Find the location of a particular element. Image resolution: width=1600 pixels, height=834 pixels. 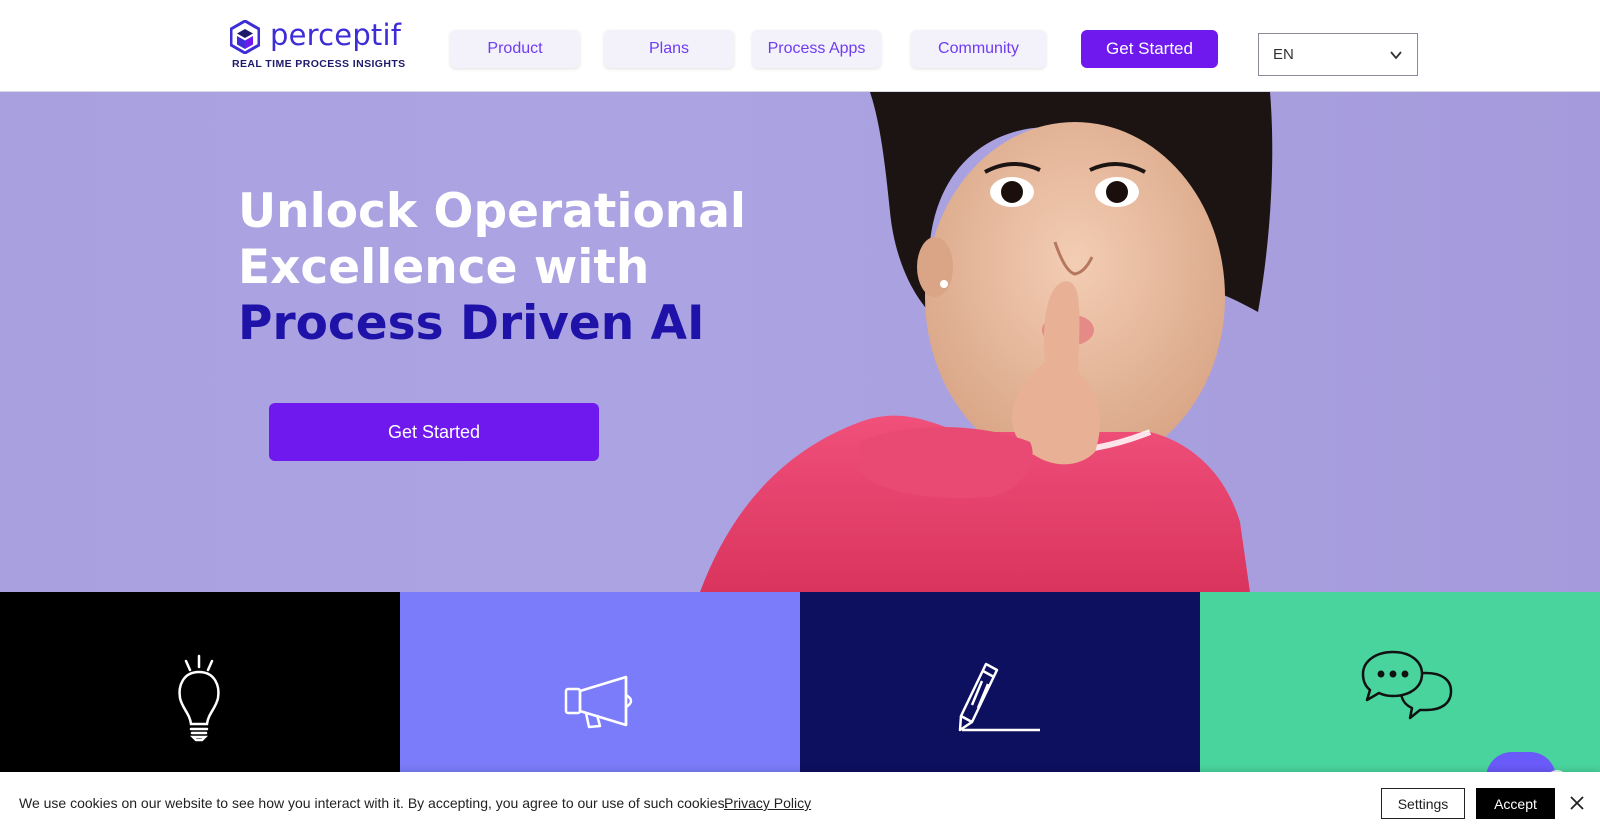

cookie-settings-button: Settings is located at coordinates (1423, 803).